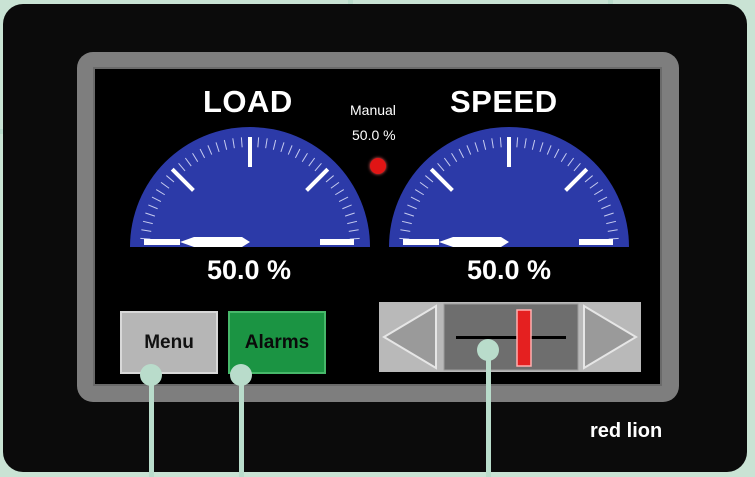  Describe the element at coordinates (410, 337) in the screenshot. I see `slider-left-arrow` at that location.